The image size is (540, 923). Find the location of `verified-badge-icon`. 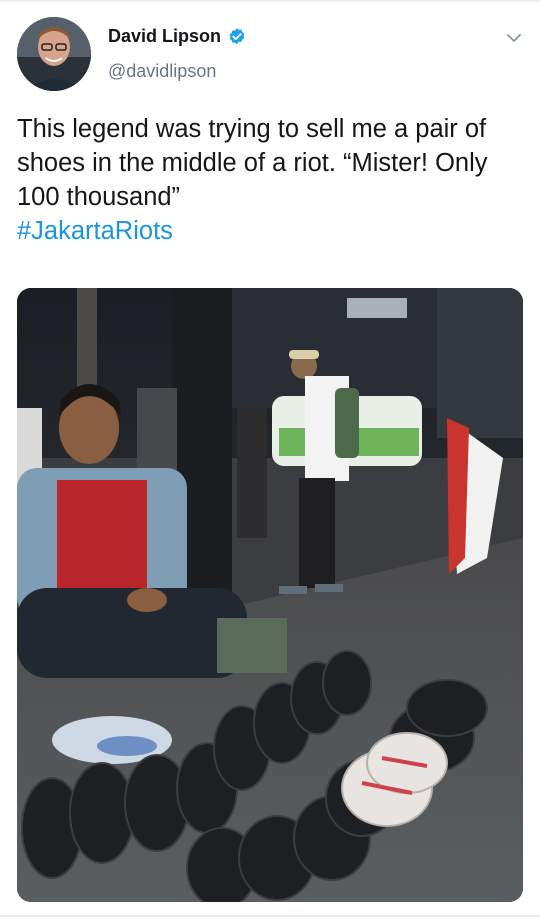

verified-badge-icon is located at coordinates (237, 35).